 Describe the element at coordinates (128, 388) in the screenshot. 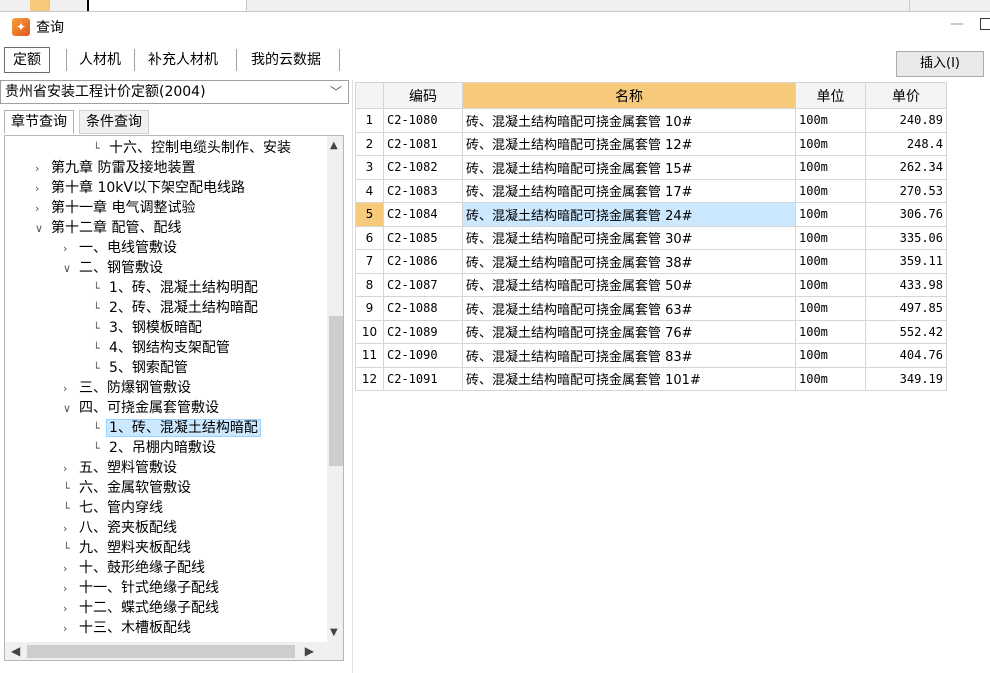

I see `tree-item: › 三、防爆钢管敷设` at that location.